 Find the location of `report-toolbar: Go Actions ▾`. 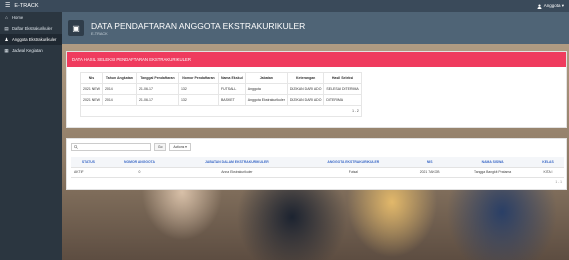

report-toolbar: Go Actions ▾ is located at coordinates (131, 146).